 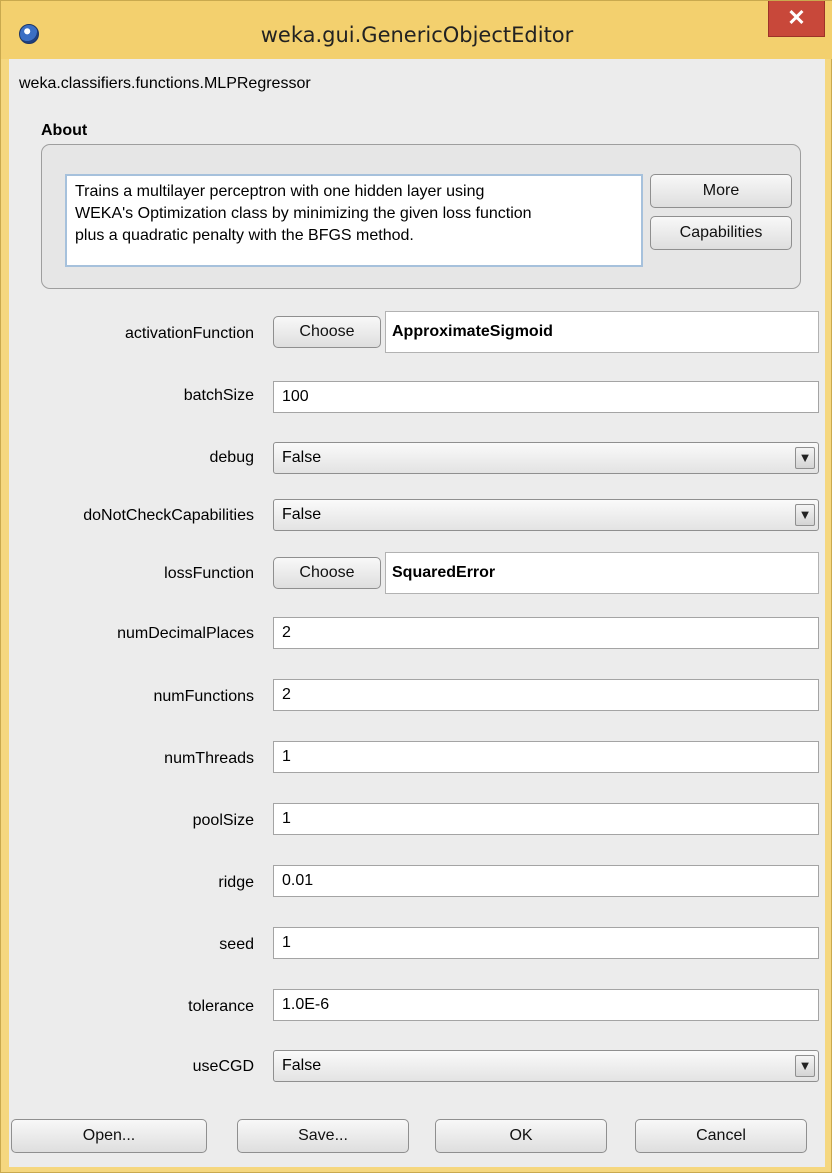 What do you see at coordinates (546, 633) in the screenshot?
I see `num-decimal-places-input: 2` at bounding box center [546, 633].